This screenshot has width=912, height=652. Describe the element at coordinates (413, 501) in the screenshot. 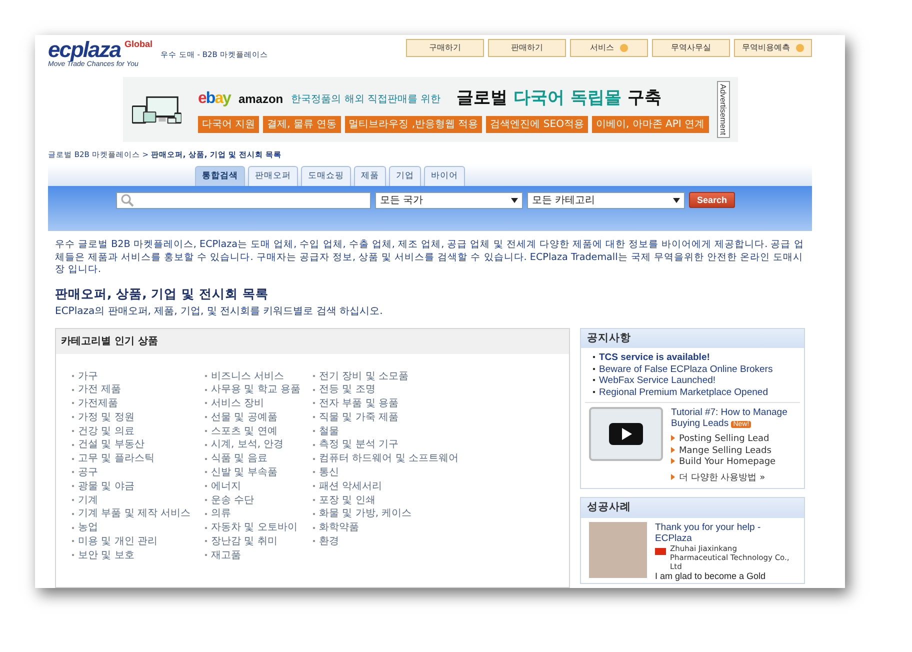

I see `category-link: 포장 및 인쇄` at that location.